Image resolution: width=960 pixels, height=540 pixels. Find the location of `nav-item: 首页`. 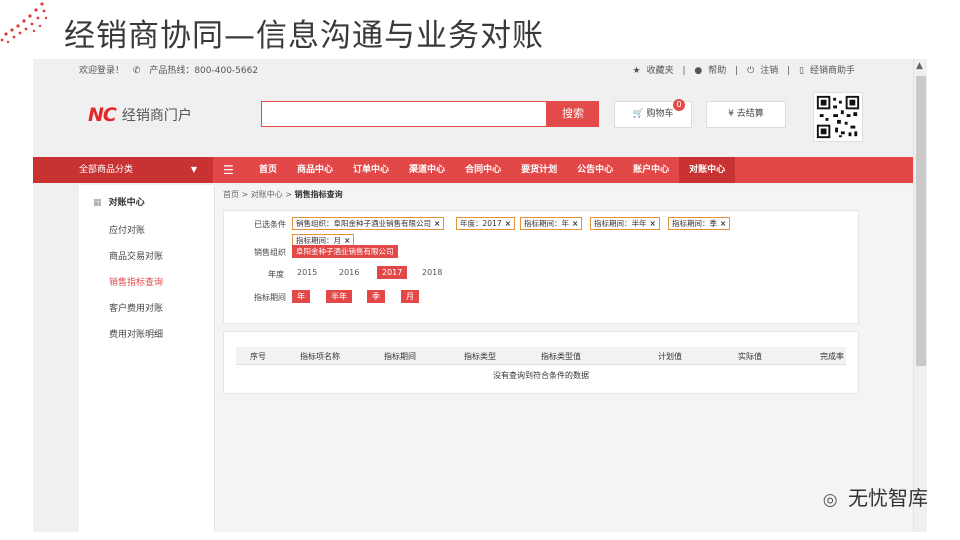

nav-item: 首页 is located at coordinates (268, 170).